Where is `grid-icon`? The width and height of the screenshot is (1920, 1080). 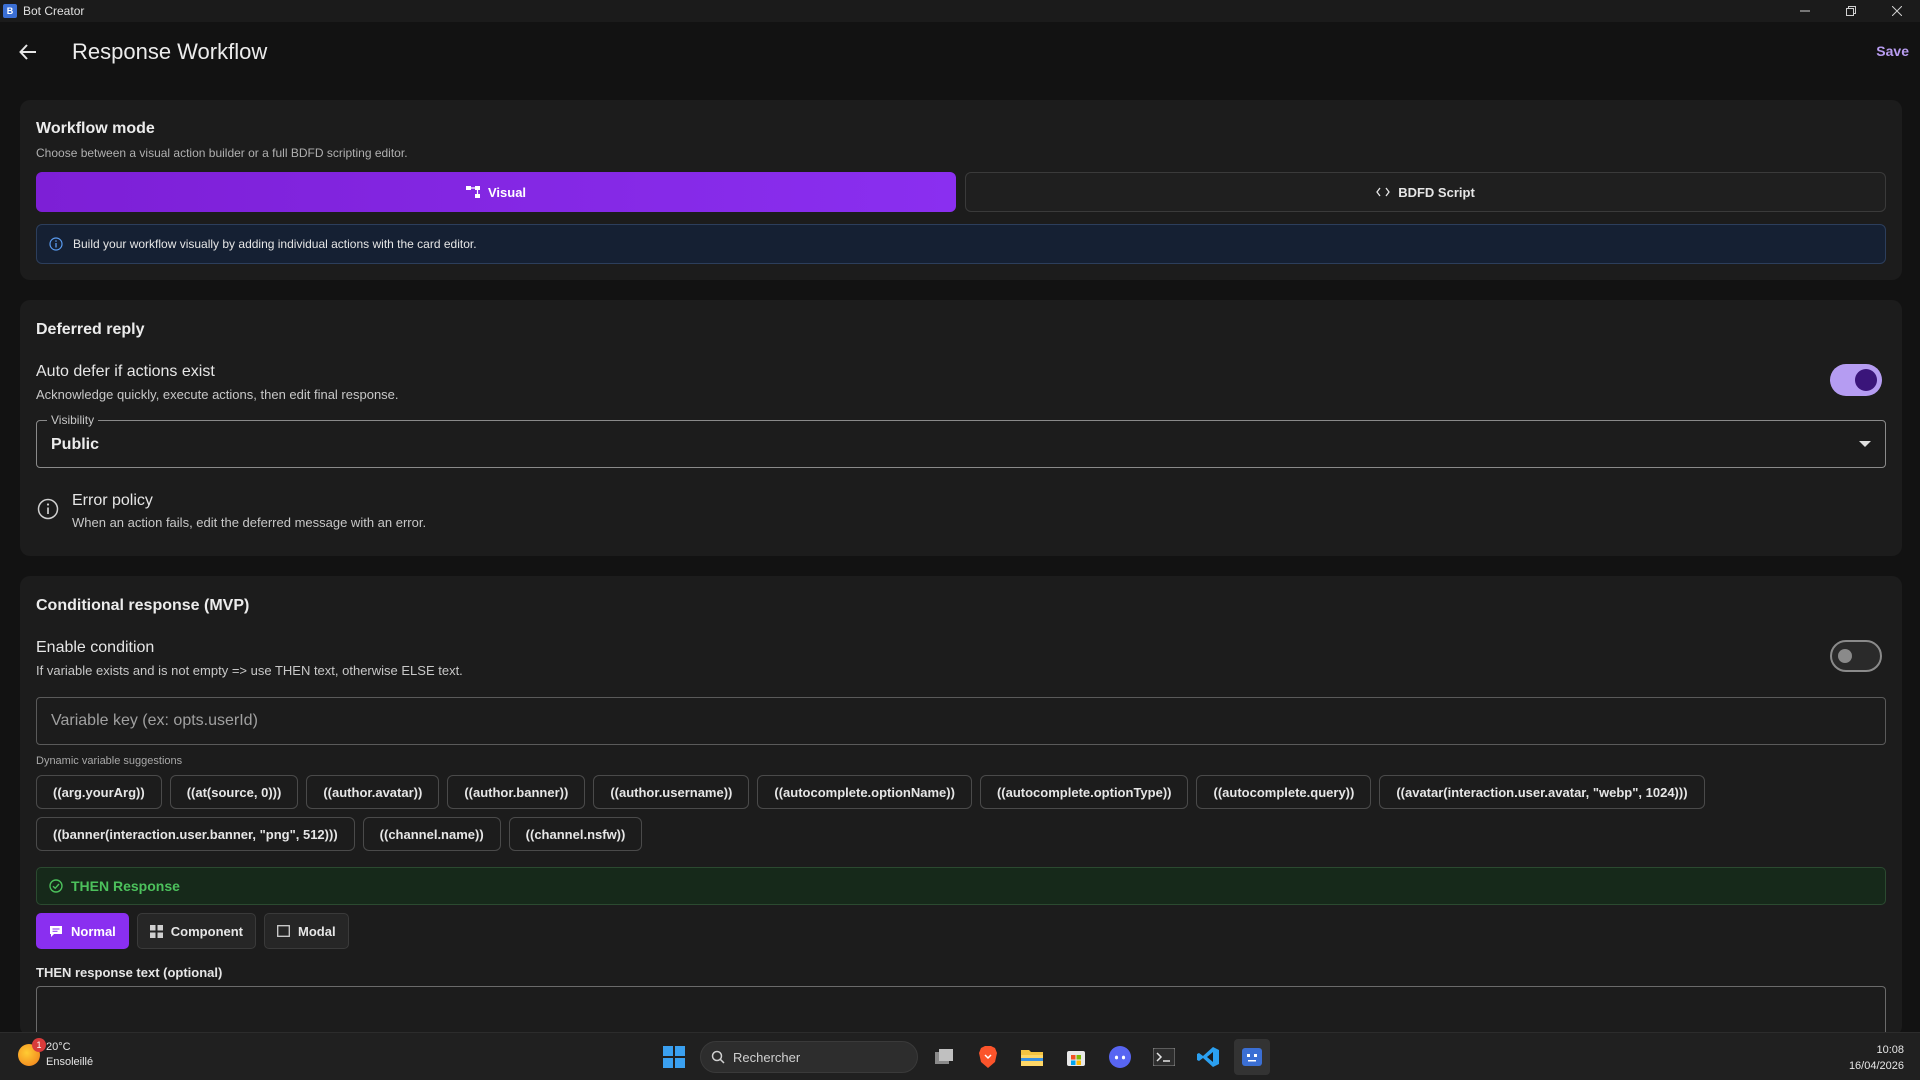
grid-icon is located at coordinates (156, 931).